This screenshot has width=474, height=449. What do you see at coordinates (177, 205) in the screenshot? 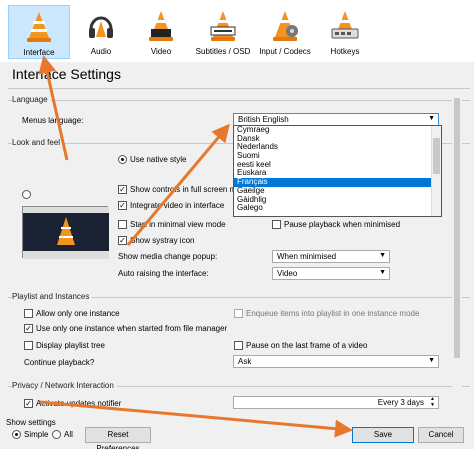
I see `integrate-video-label: Integrate video in interface` at bounding box center [177, 205].